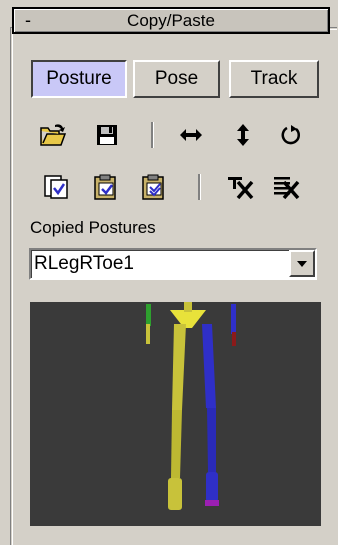 The width and height of the screenshot is (338, 545). I want to click on dropdown-selected-value: RLegRToe1, so click(84, 263).